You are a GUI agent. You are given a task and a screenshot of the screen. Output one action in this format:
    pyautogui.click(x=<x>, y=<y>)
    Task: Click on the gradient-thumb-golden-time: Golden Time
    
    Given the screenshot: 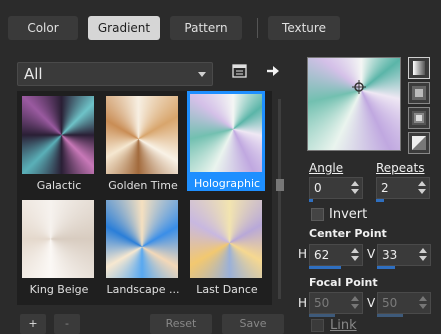 What is the action you would take?
    pyautogui.click(x=142, y=143)
    